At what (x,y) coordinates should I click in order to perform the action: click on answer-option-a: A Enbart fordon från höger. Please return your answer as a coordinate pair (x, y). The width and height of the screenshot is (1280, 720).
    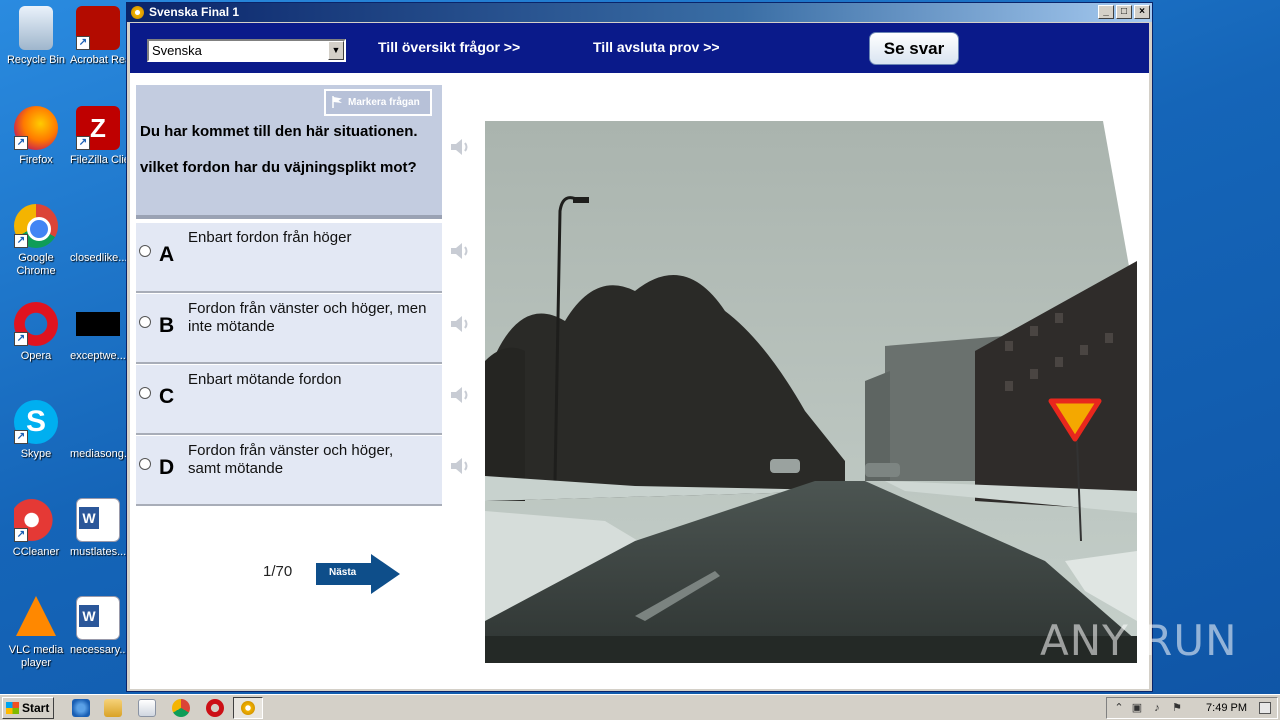
    Looking at the image, I should click on (289, 258).